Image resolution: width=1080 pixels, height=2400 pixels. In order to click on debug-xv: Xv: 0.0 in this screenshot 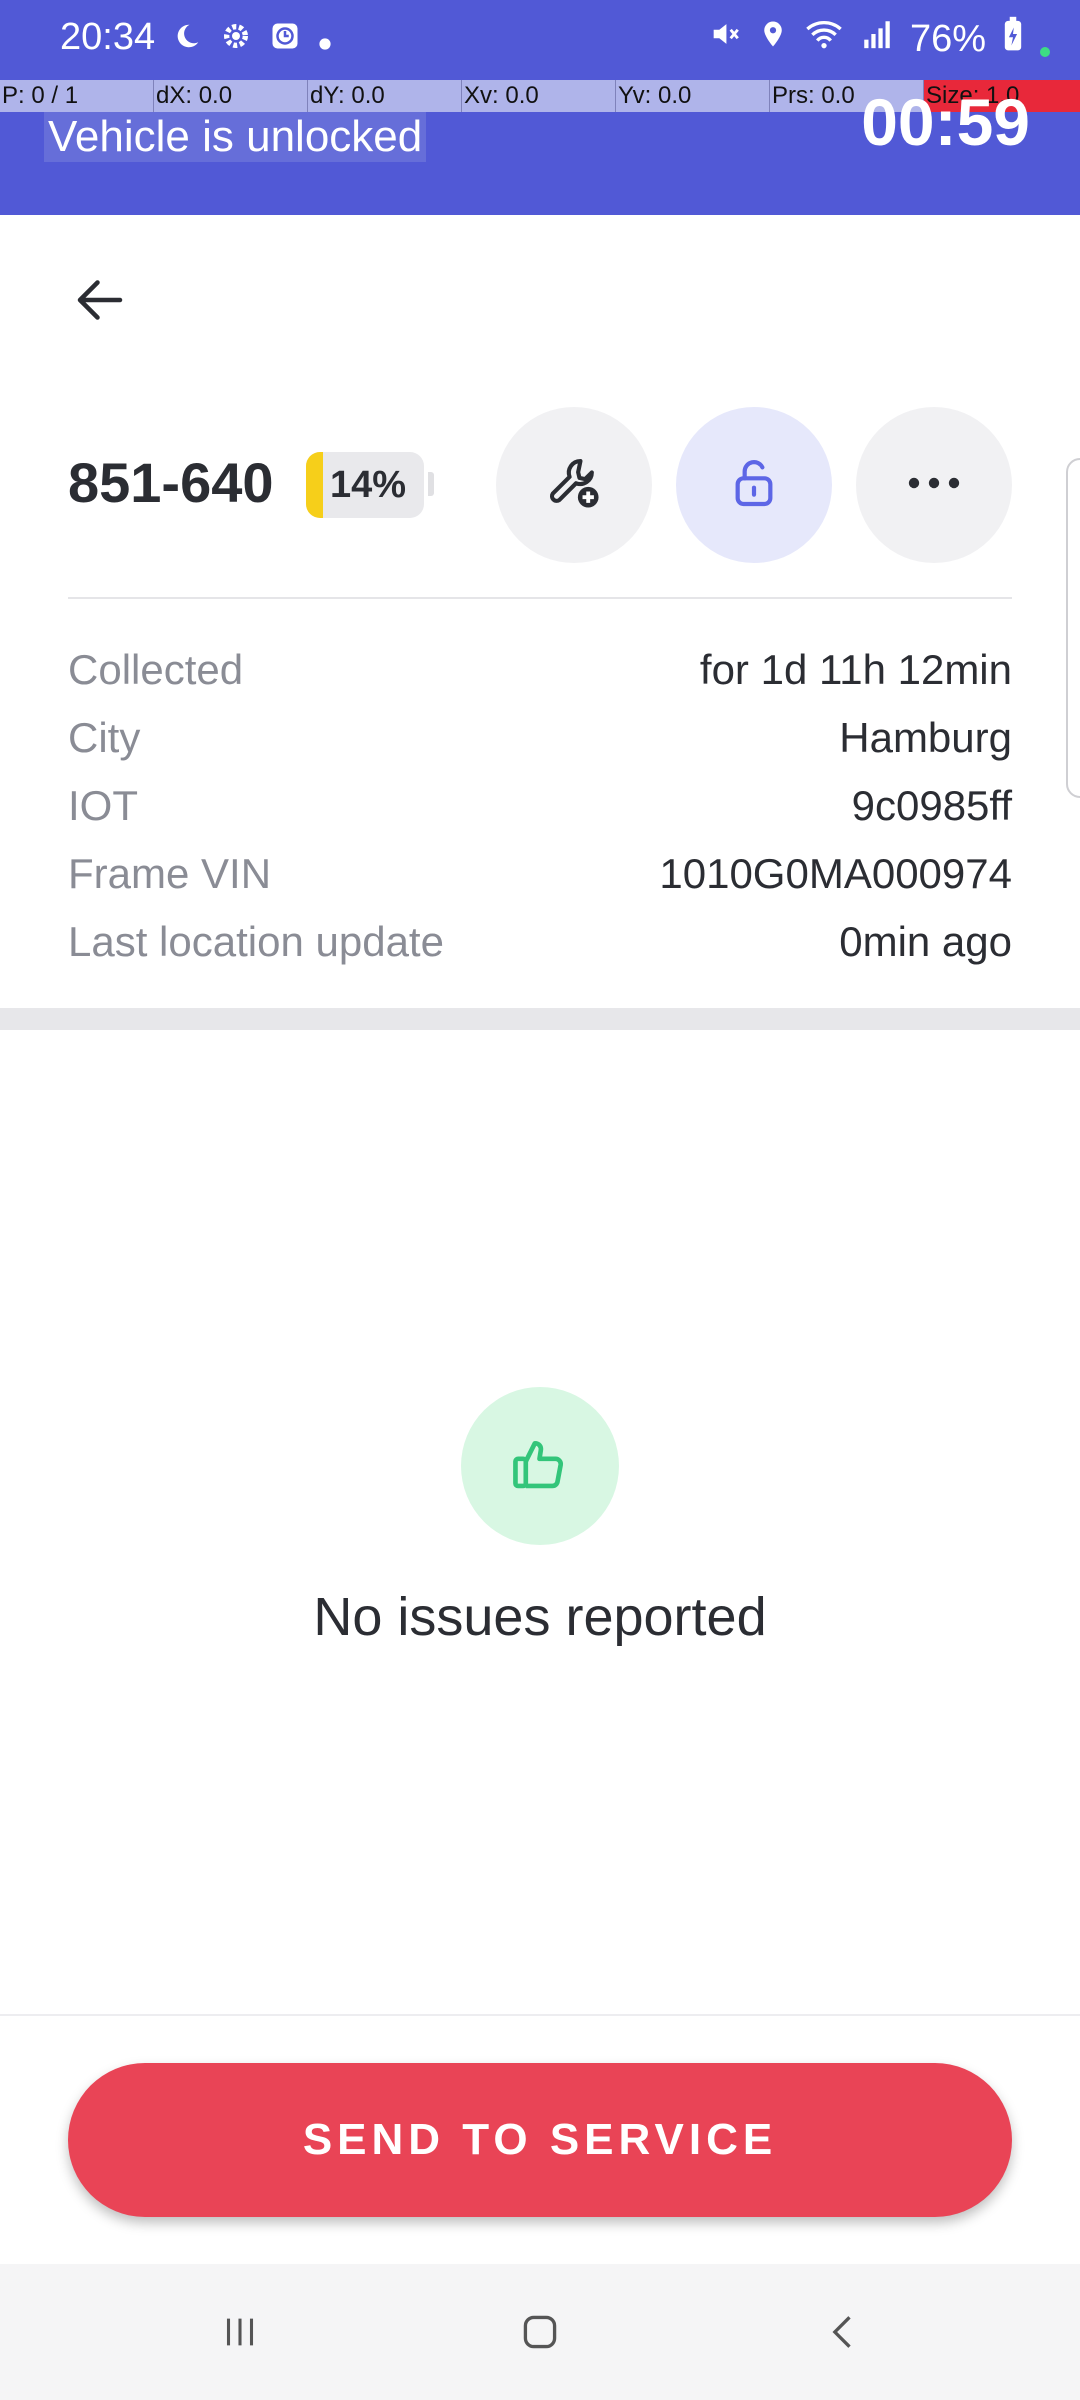, I will do `click(539, 96)`.